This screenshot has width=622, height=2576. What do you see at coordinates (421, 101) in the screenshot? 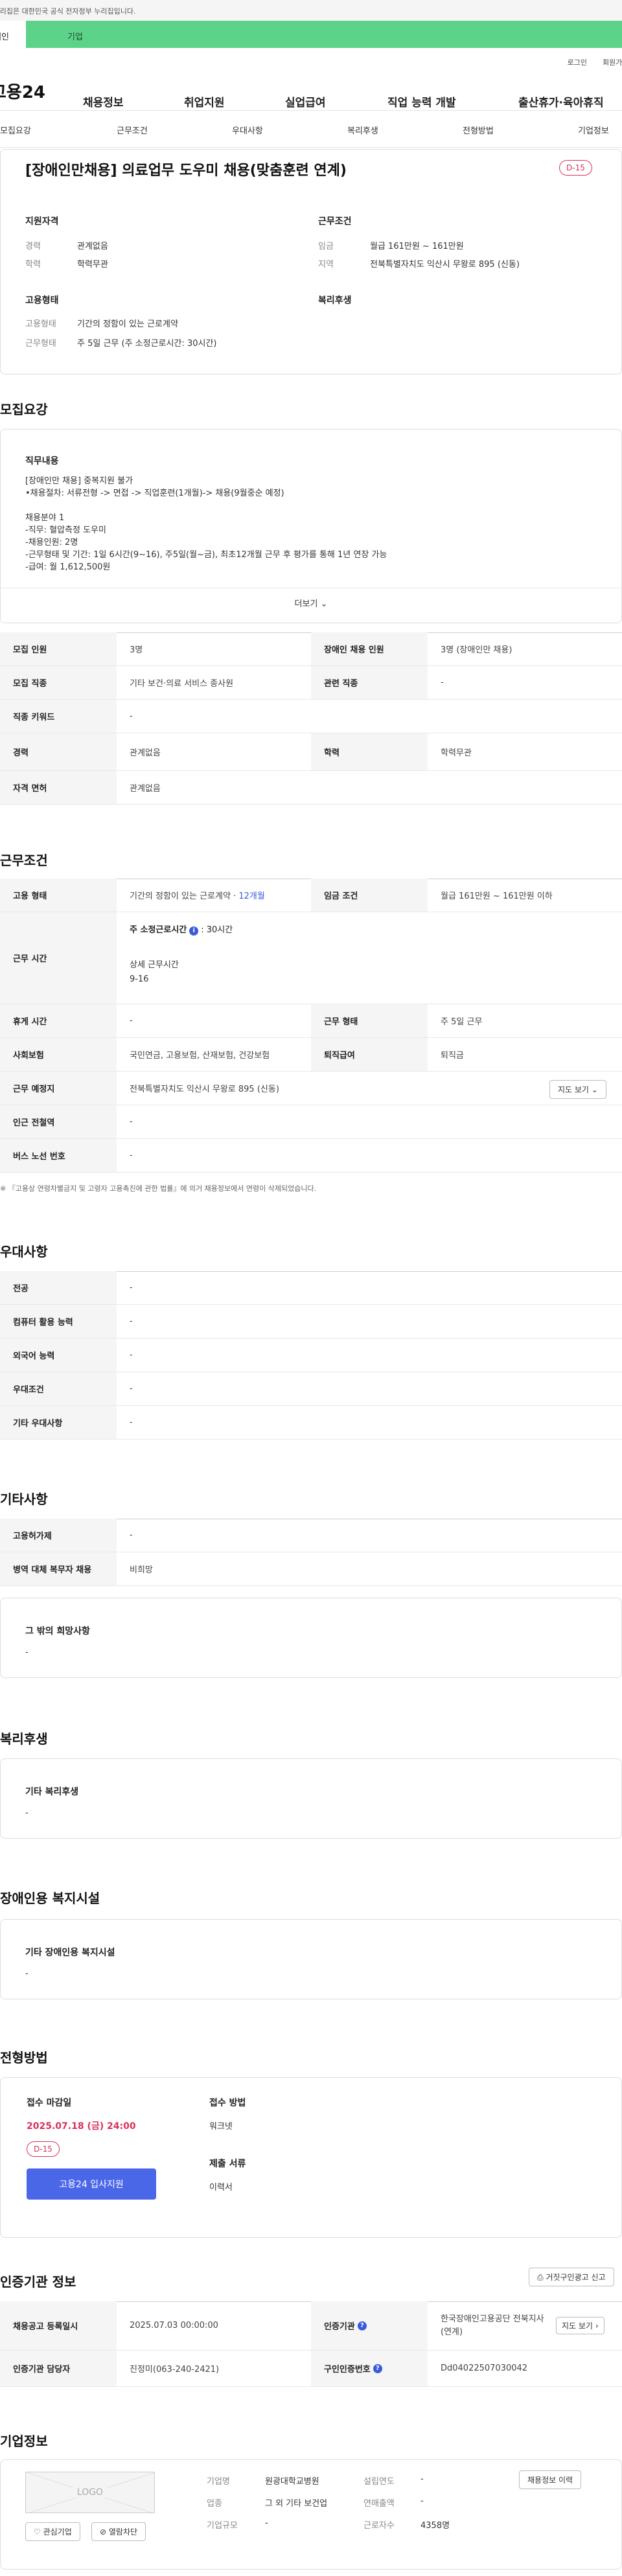
I see `gnb-item-job-training: 직업 능력 개발` at bounding box center [421, 101].